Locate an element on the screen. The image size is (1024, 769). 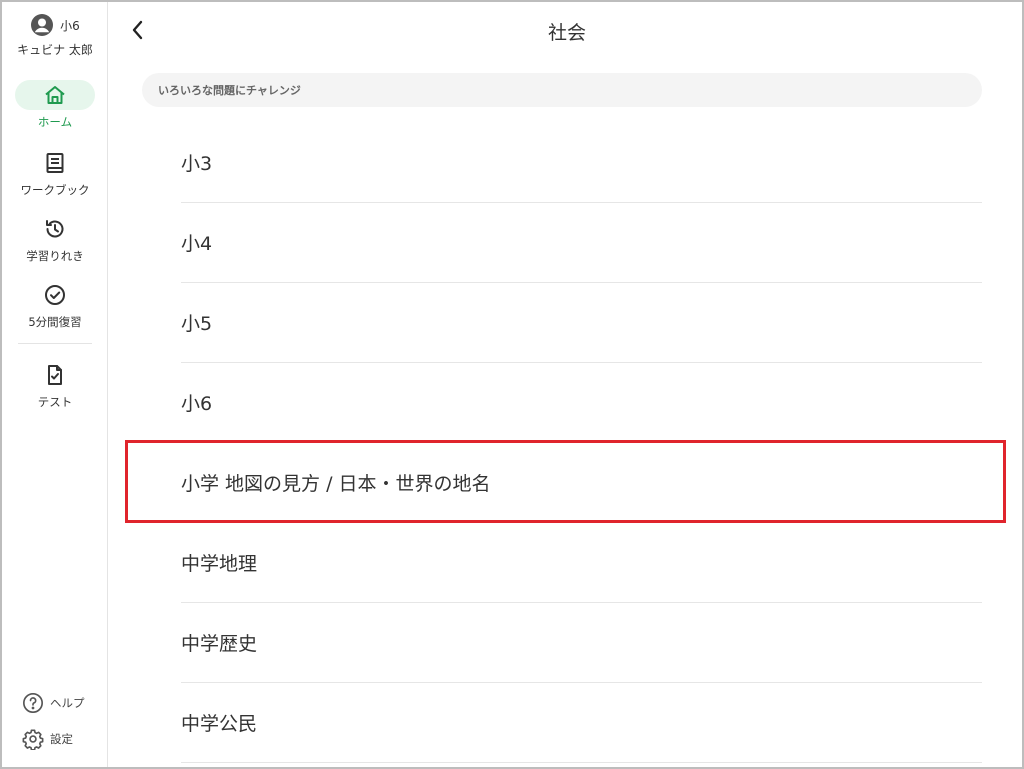
home-pill is located at coordinates (55, 95).